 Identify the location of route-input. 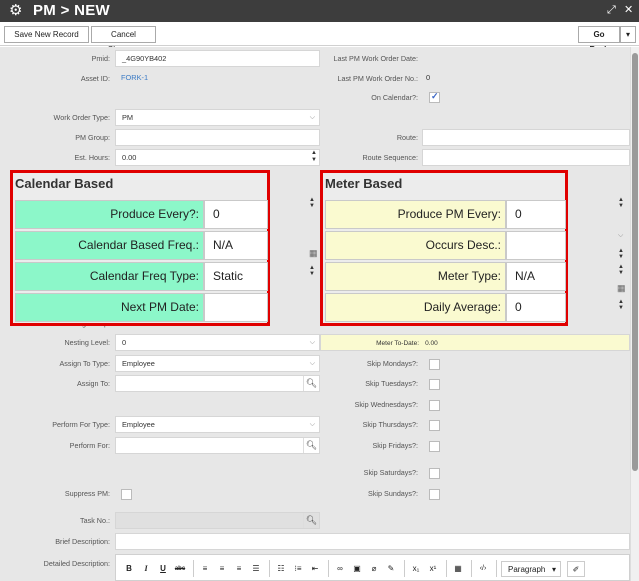
(526, 137).